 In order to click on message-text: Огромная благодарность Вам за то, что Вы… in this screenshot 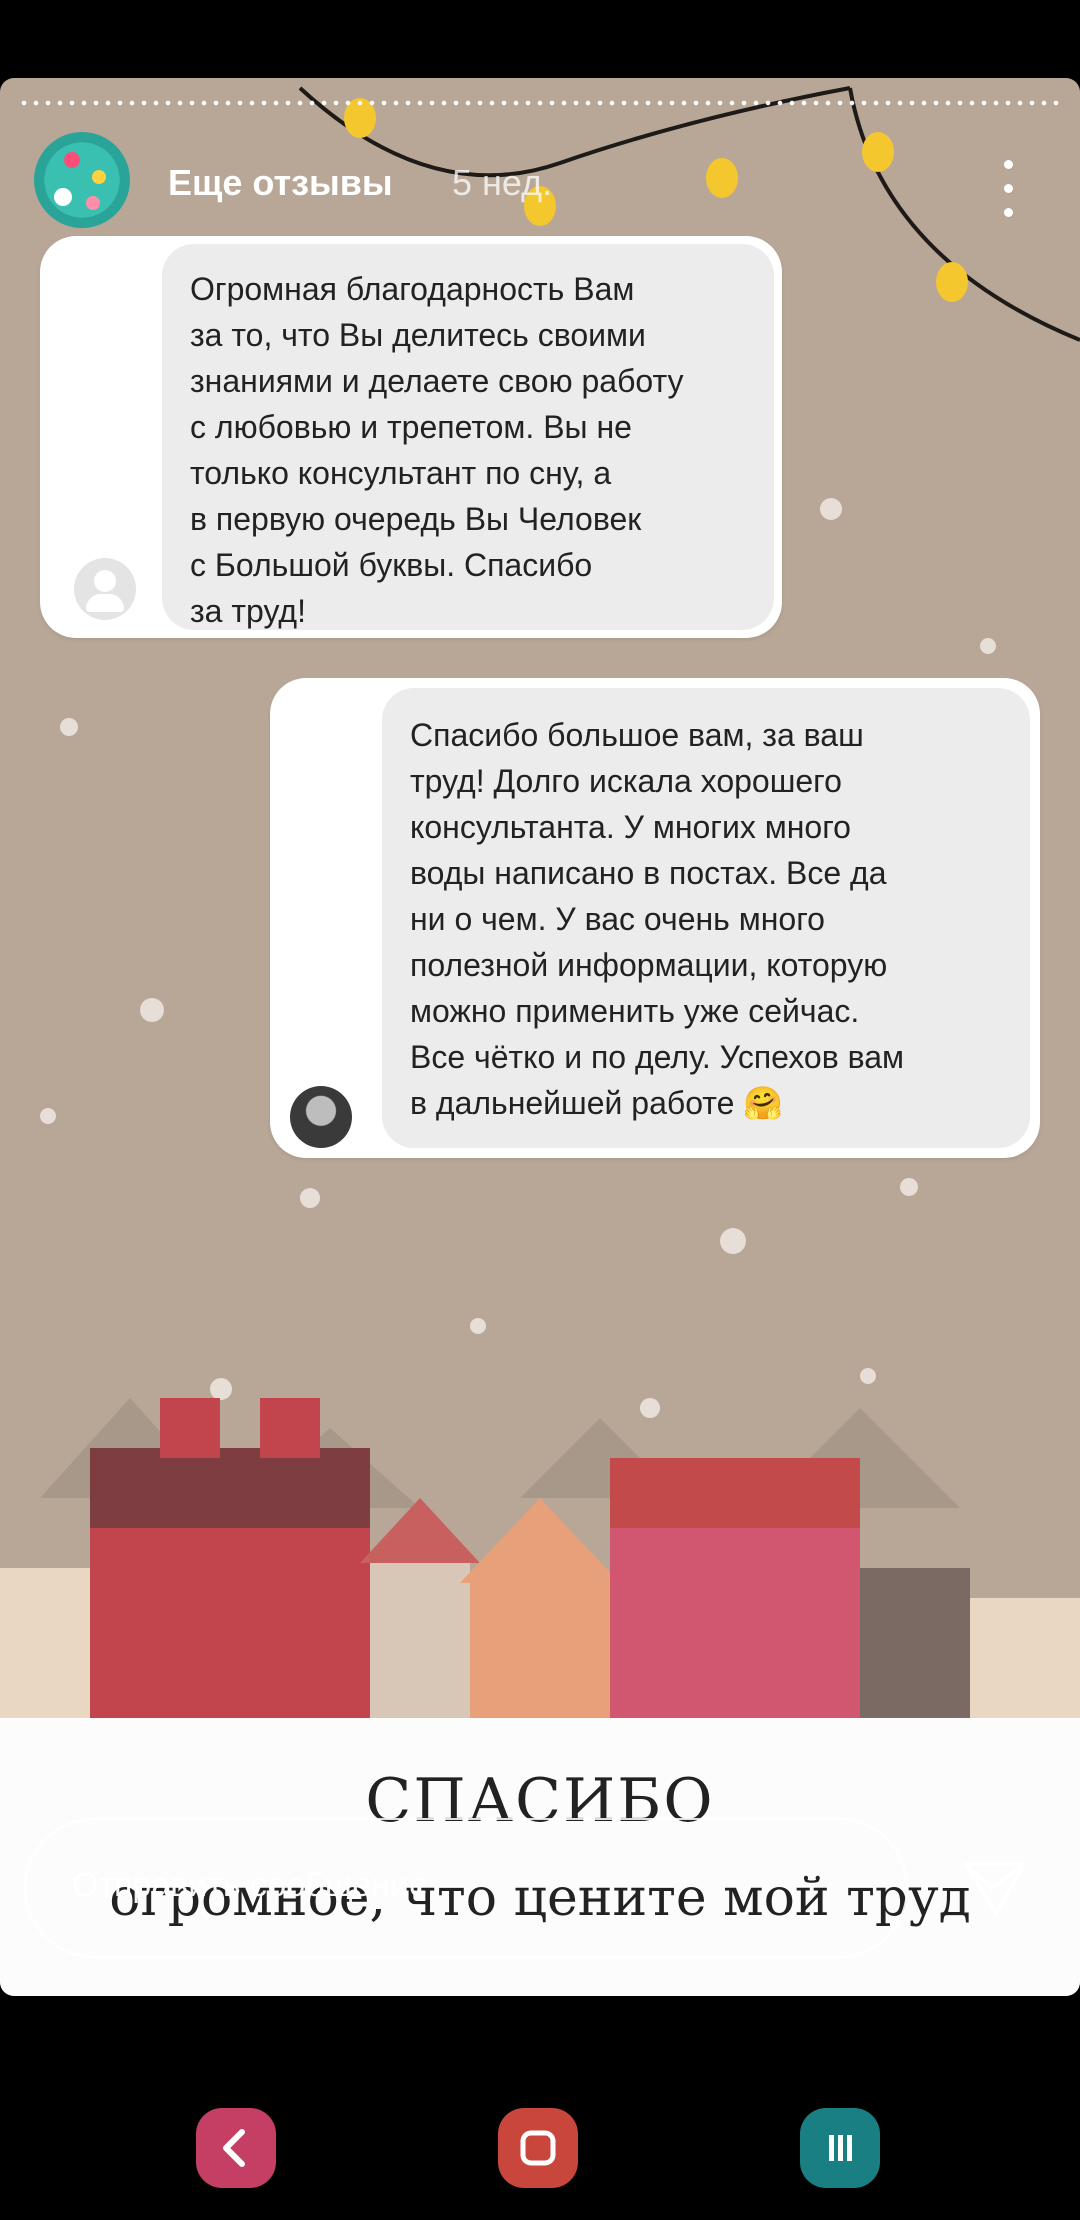, I will do `click(437, 450)`.